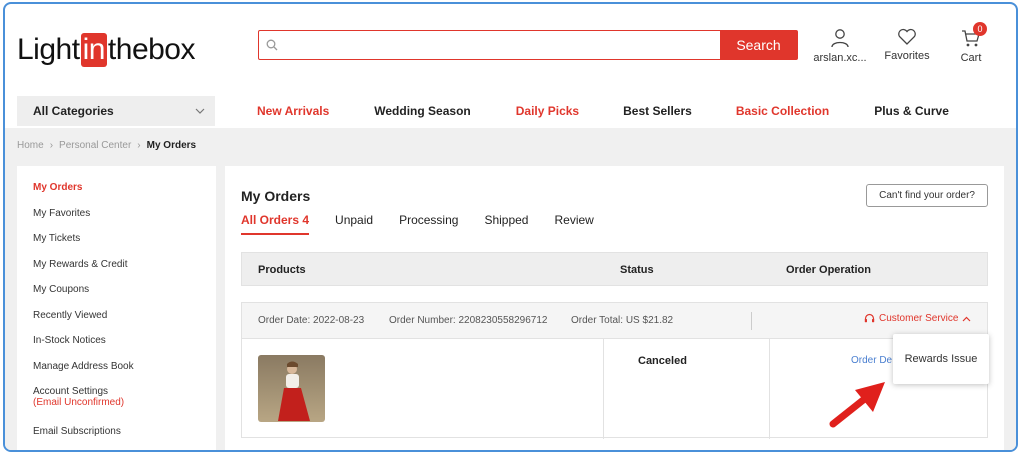  Describe the element at coordinates (116, 272) in the screenshot. I see `sidebar-item-rewards-credit: My Rewards & Credit` at that location.